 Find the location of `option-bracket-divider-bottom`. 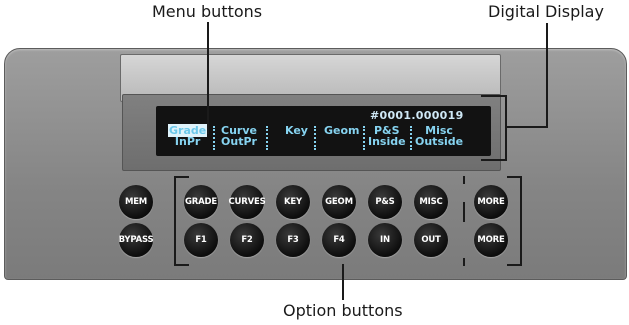

option-bracket-divider-bottom is located at coordinates (464, 262).